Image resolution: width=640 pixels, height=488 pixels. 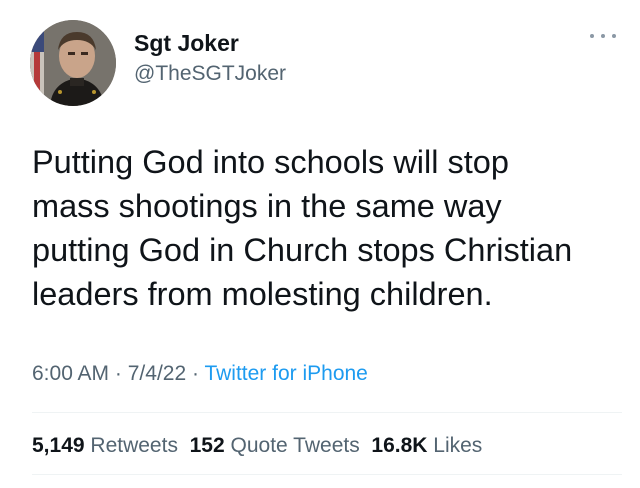 I want to click on more-options-icon, so click(x=603, y=36).